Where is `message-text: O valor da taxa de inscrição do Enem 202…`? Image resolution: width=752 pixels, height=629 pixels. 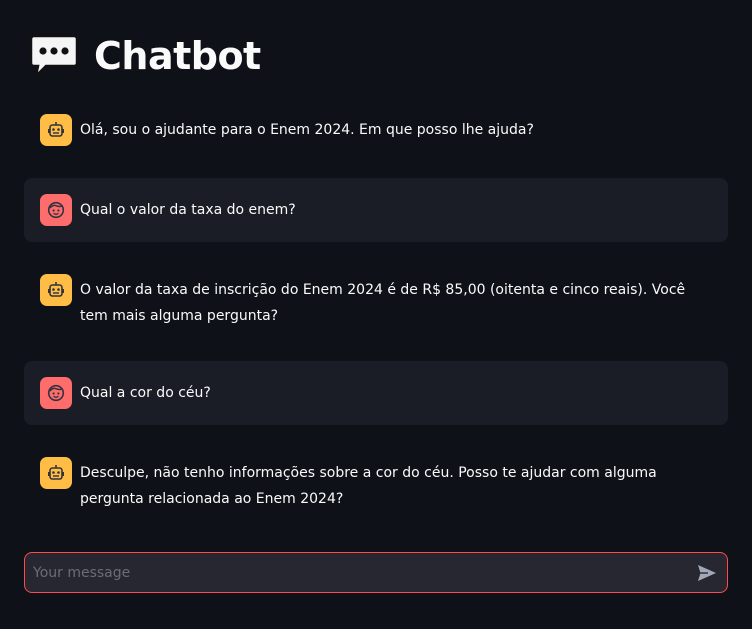 message-text: O valor da taxa de inscrição do Enem 202… is located at coordinates (383, 303).